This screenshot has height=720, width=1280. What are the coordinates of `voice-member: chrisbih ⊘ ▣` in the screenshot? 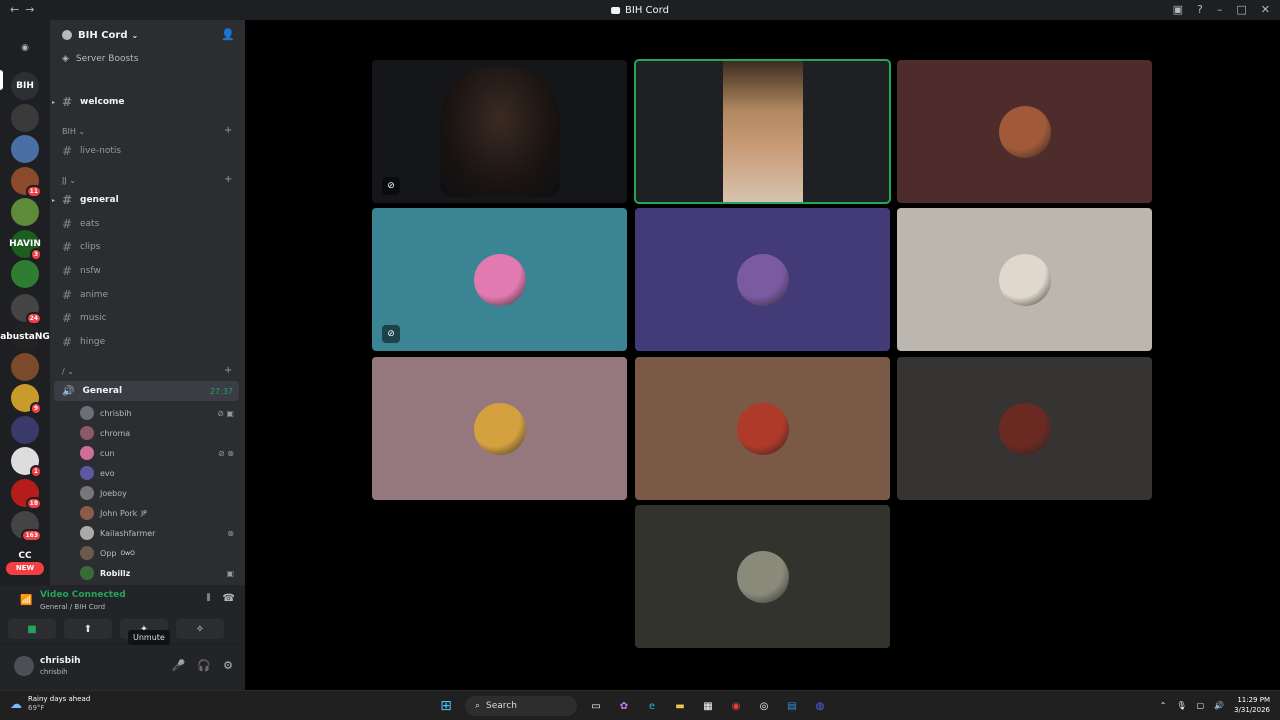 It's located at (160, 413).